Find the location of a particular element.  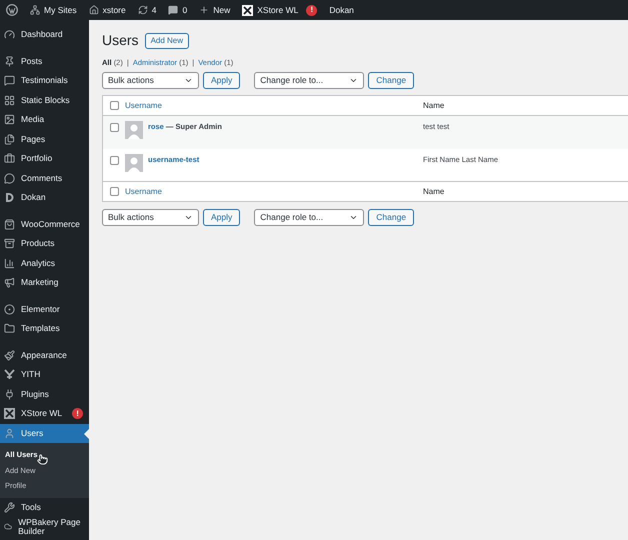

sidebar-item: Analytics is located at coordinates (44, 263).